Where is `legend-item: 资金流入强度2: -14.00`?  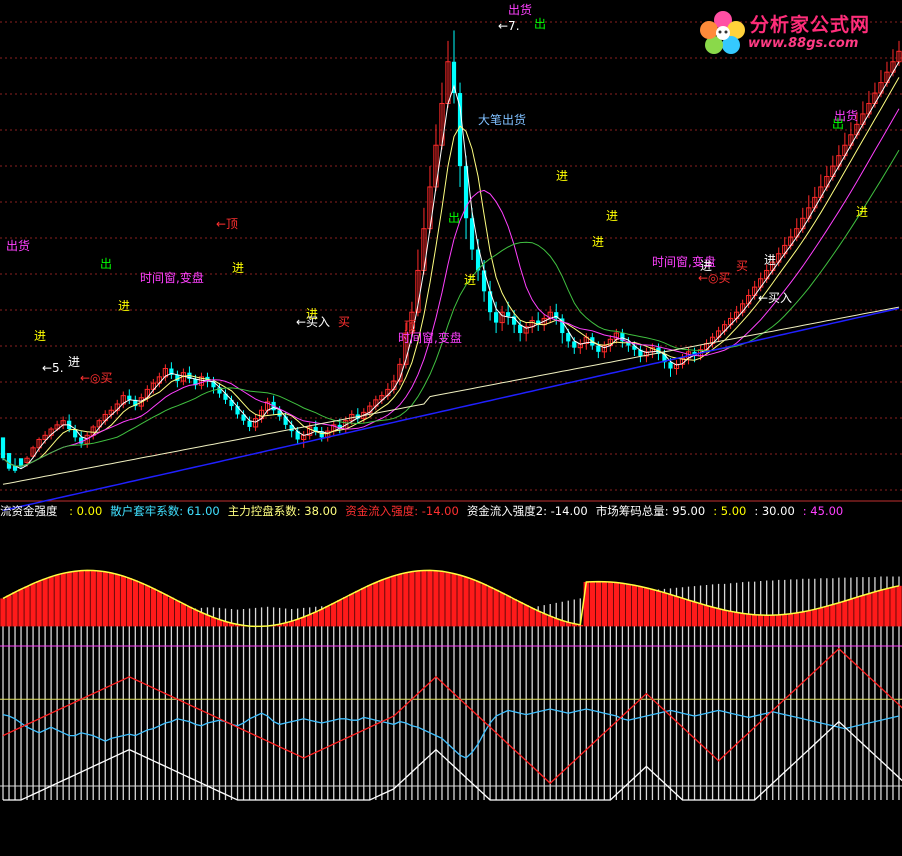 legend-item: 资金流入强度2: -14.00 is located at coordinates (527, 511).